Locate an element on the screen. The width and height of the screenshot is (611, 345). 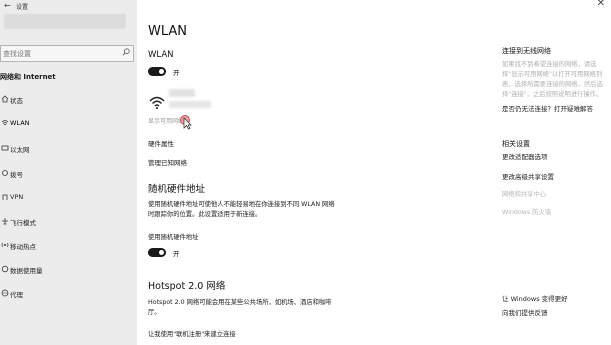
wlan-toggle is located at coordinates (157, 71).